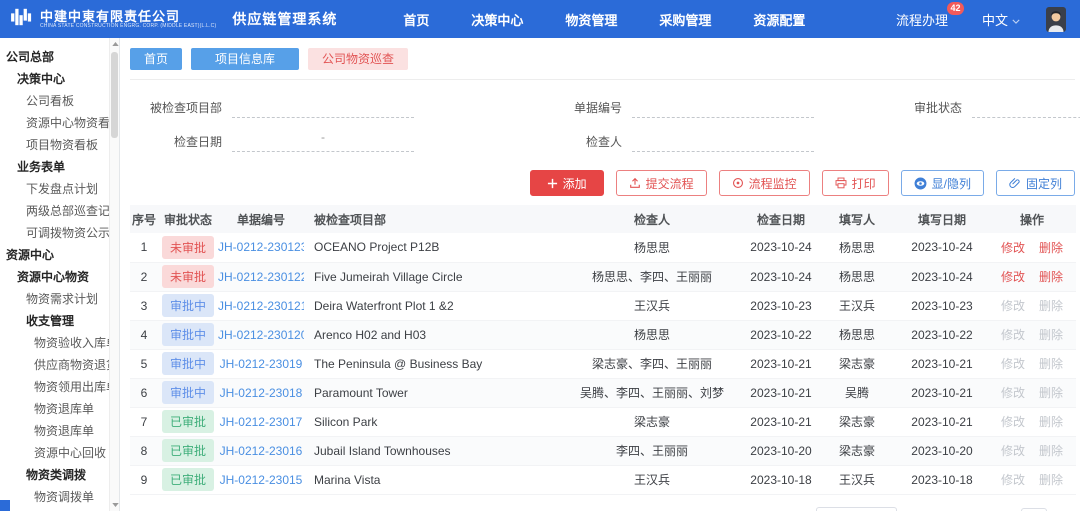 The width and height of the screenshot is (1080, 511). I want to click on sidebar-item: 物资验收入库单, so click(59, 343).